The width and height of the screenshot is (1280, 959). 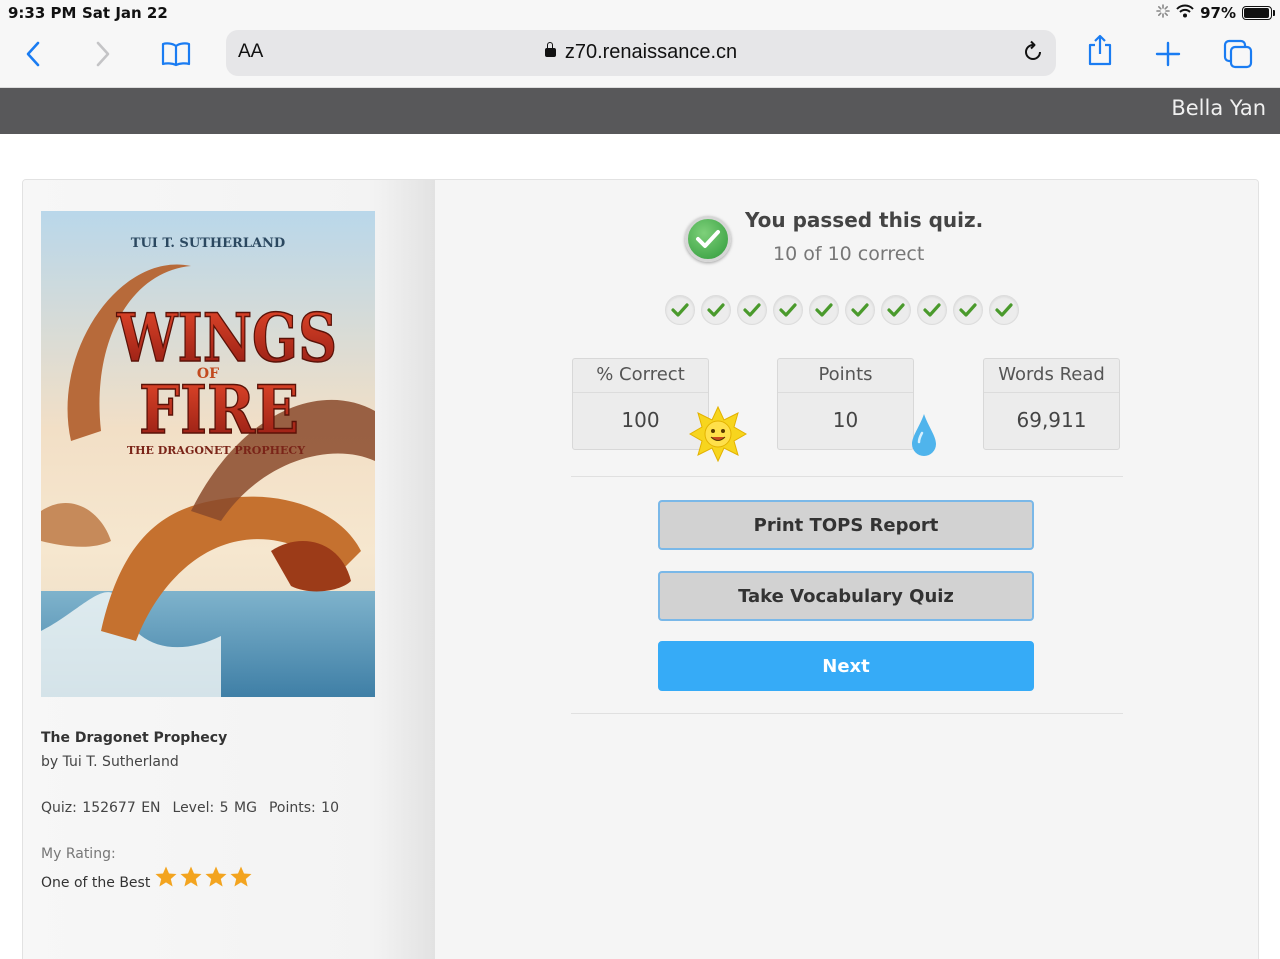 What do you see at coordinates (1218, 108) in the screenshot?
I see `user-name: Bella Yan` at bounding box center [1218, 108].